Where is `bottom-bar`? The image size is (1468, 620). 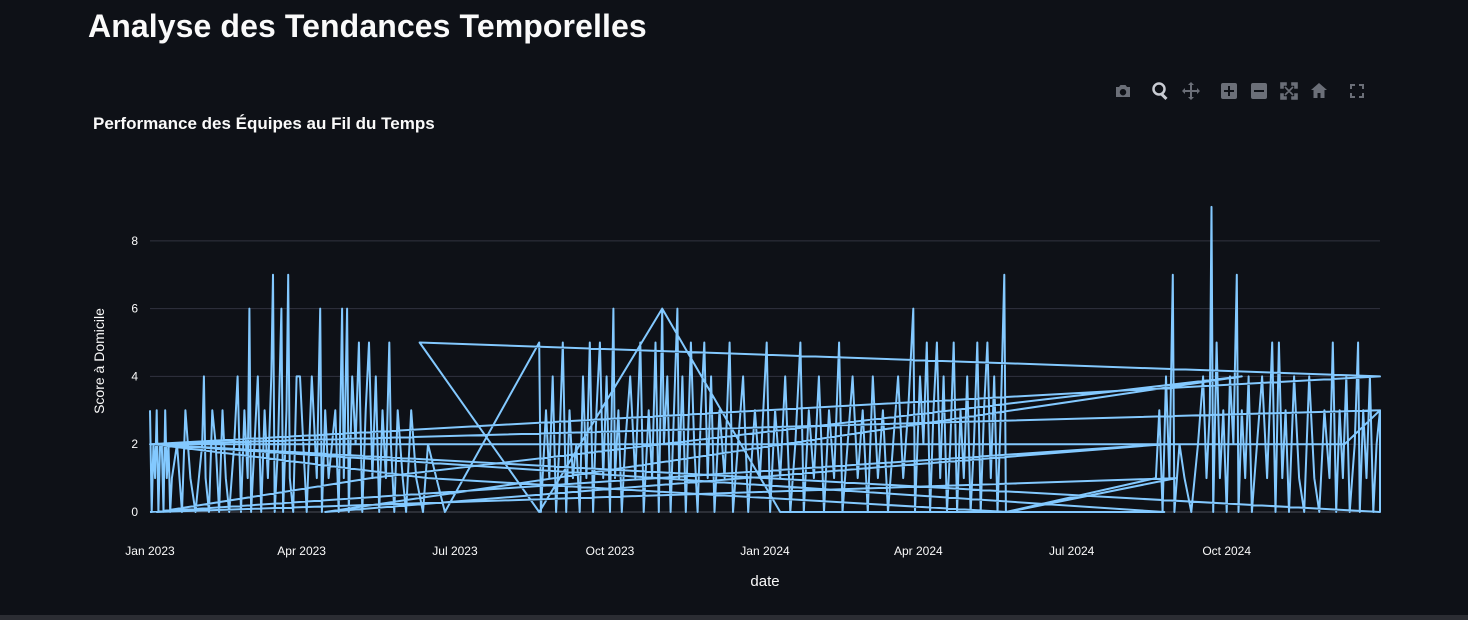 bottom-bar is located at coordinates (734, 617).